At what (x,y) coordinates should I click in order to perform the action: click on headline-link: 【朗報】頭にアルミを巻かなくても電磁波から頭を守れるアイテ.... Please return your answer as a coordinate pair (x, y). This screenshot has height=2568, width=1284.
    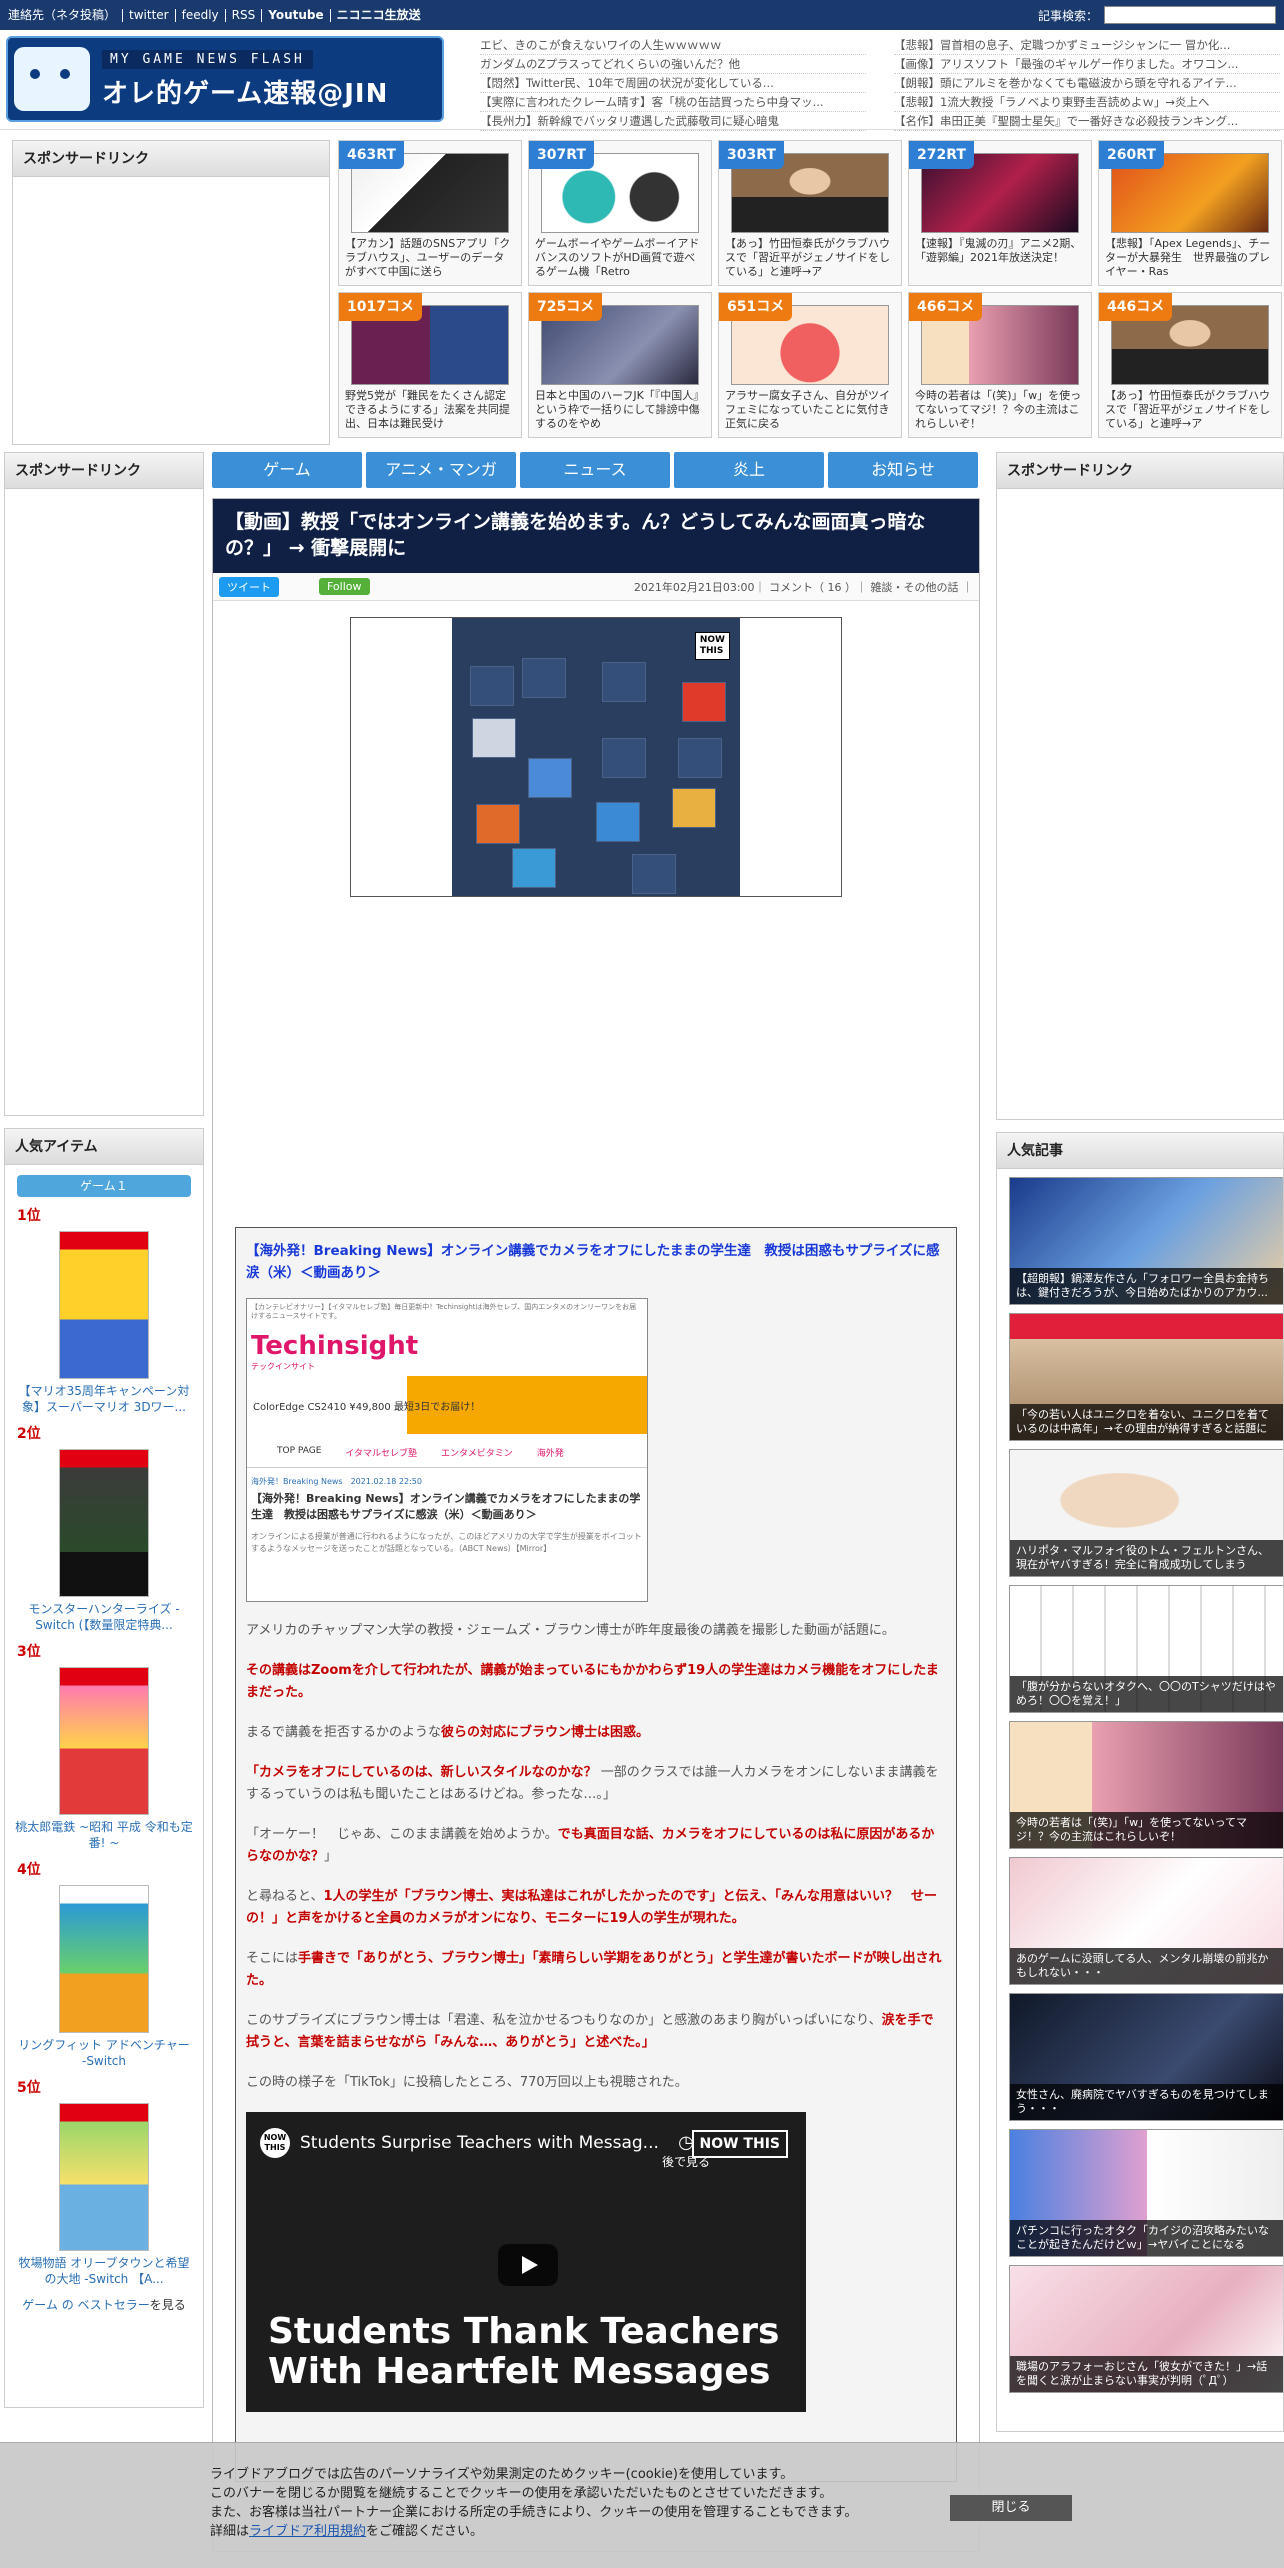
    Looking at the image, I should click on (1087, 83).